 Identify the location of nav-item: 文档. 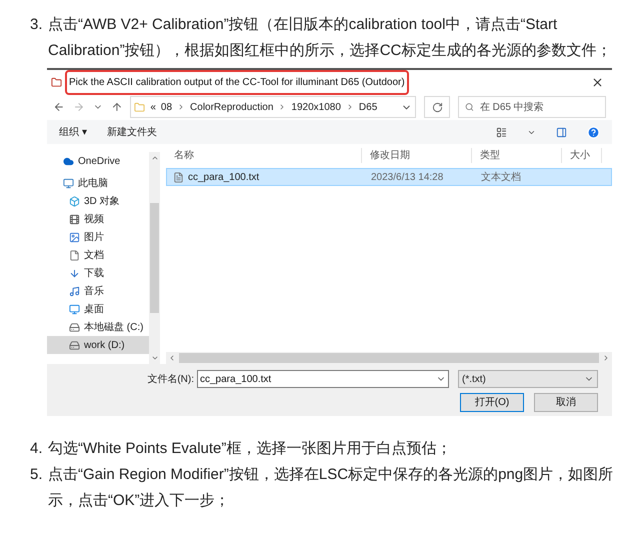
(98, 255).